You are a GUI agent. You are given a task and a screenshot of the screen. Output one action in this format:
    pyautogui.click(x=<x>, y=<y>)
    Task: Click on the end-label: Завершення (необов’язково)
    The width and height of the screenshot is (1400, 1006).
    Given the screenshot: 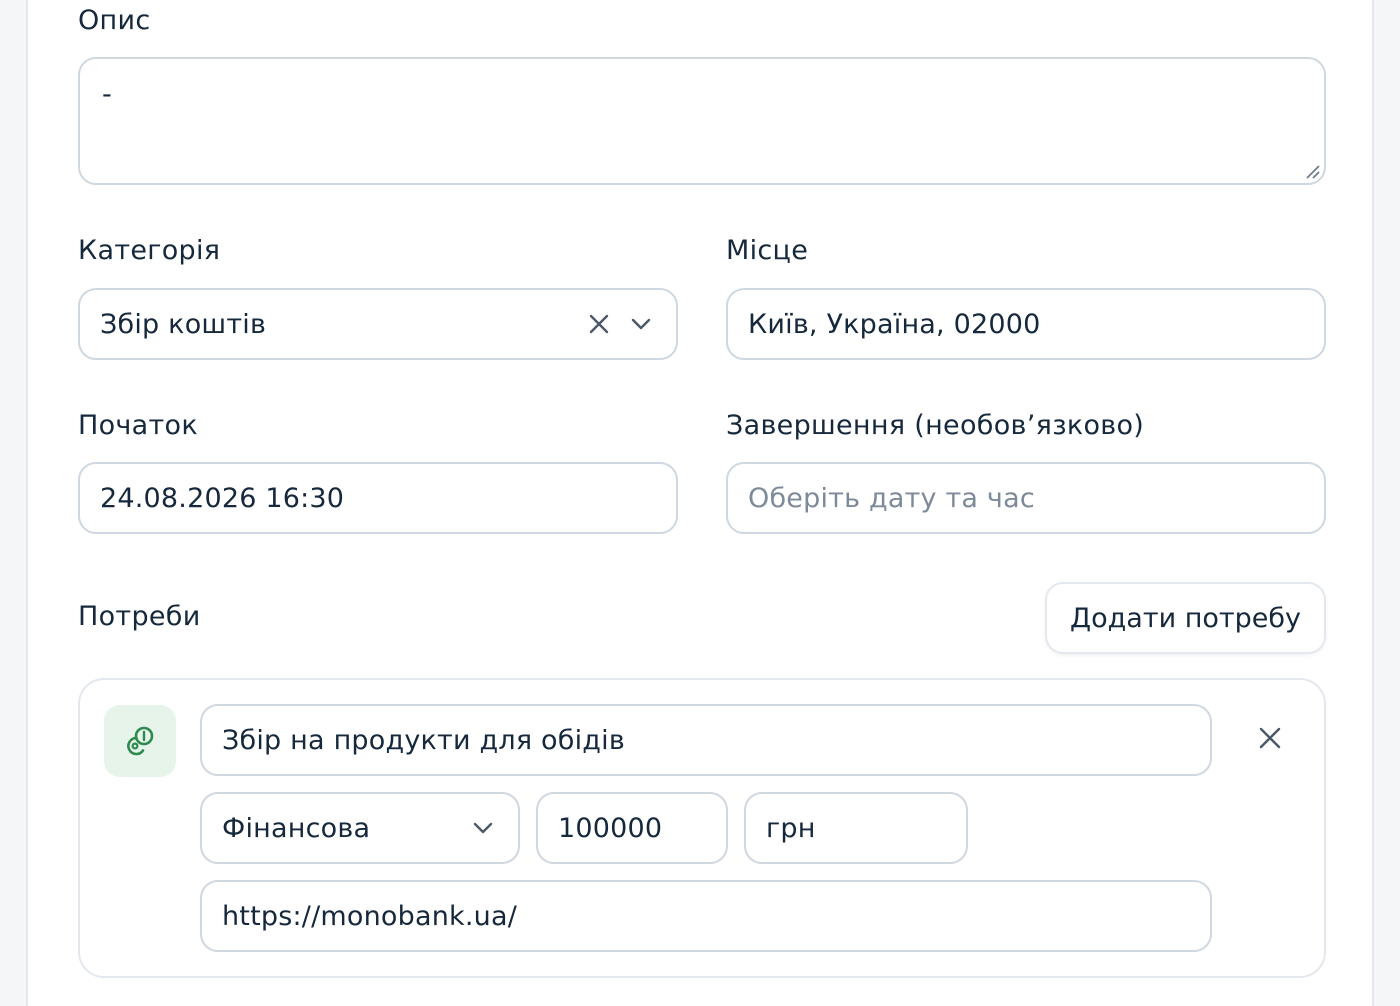 What is the action you would take?
    pyautogui.click(x=935, y=425)
    